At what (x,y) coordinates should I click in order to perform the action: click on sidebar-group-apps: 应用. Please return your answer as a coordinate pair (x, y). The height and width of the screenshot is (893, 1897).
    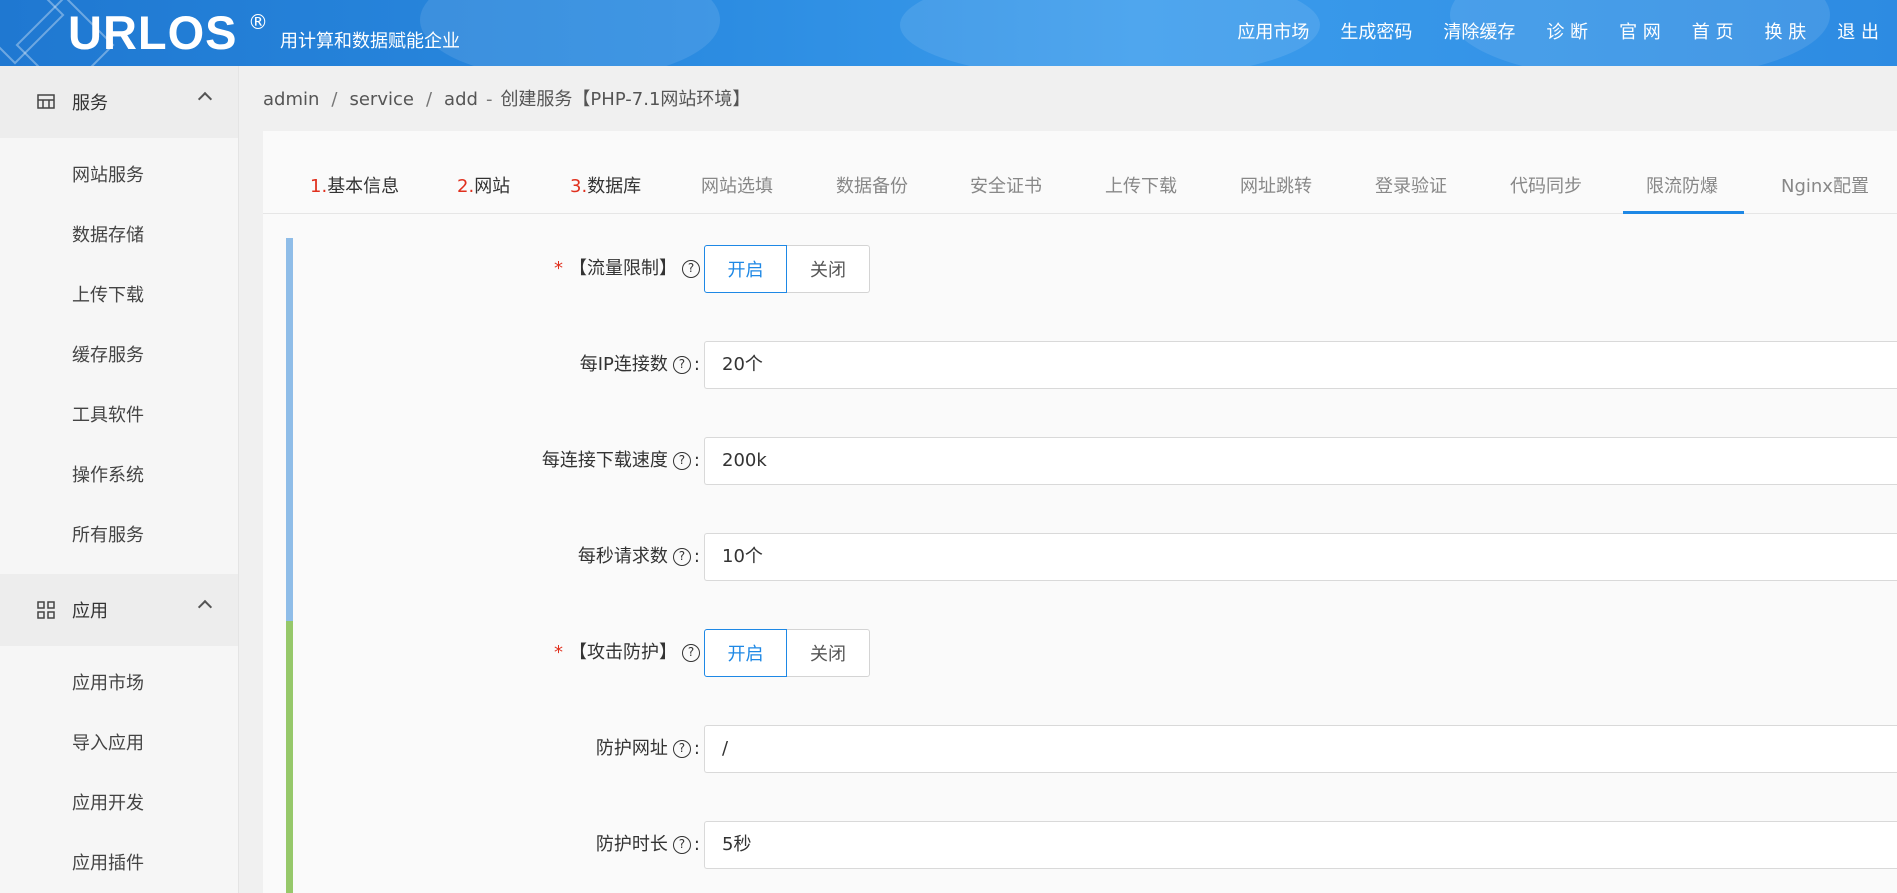
    Looking at the image, I should click on (119, 610).